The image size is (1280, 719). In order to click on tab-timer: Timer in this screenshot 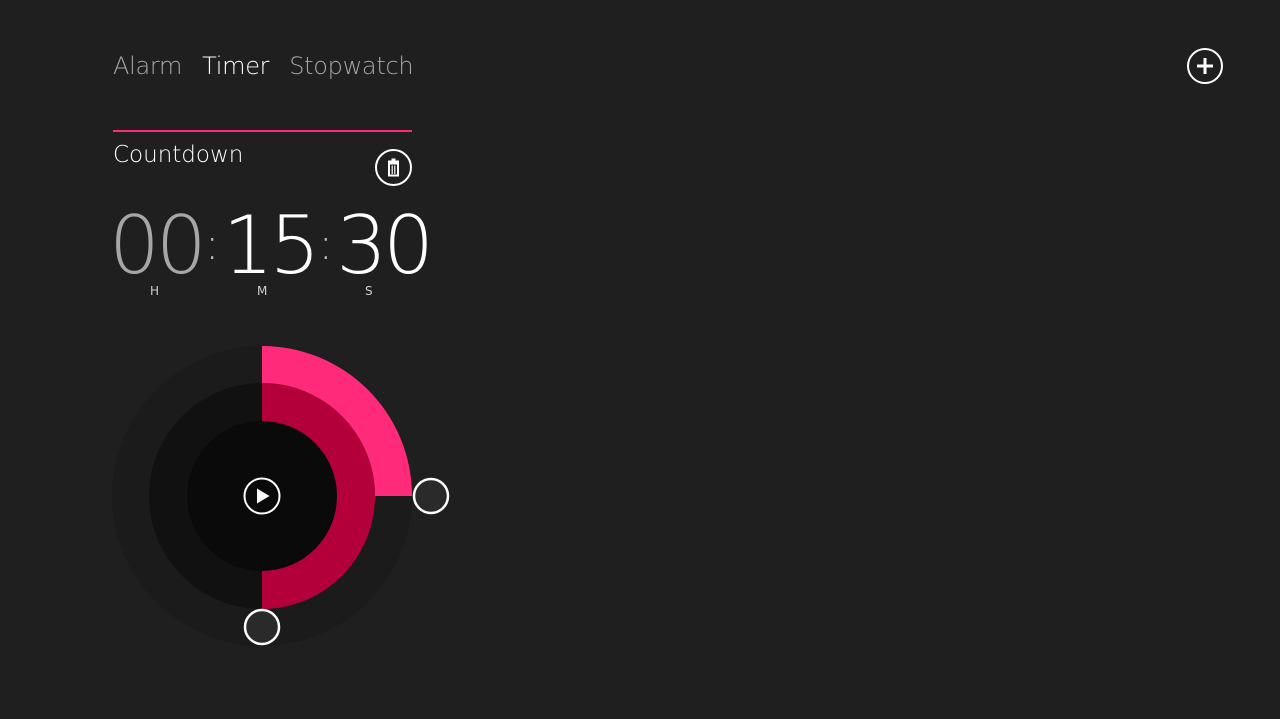, I will do `click(235, 66)`.